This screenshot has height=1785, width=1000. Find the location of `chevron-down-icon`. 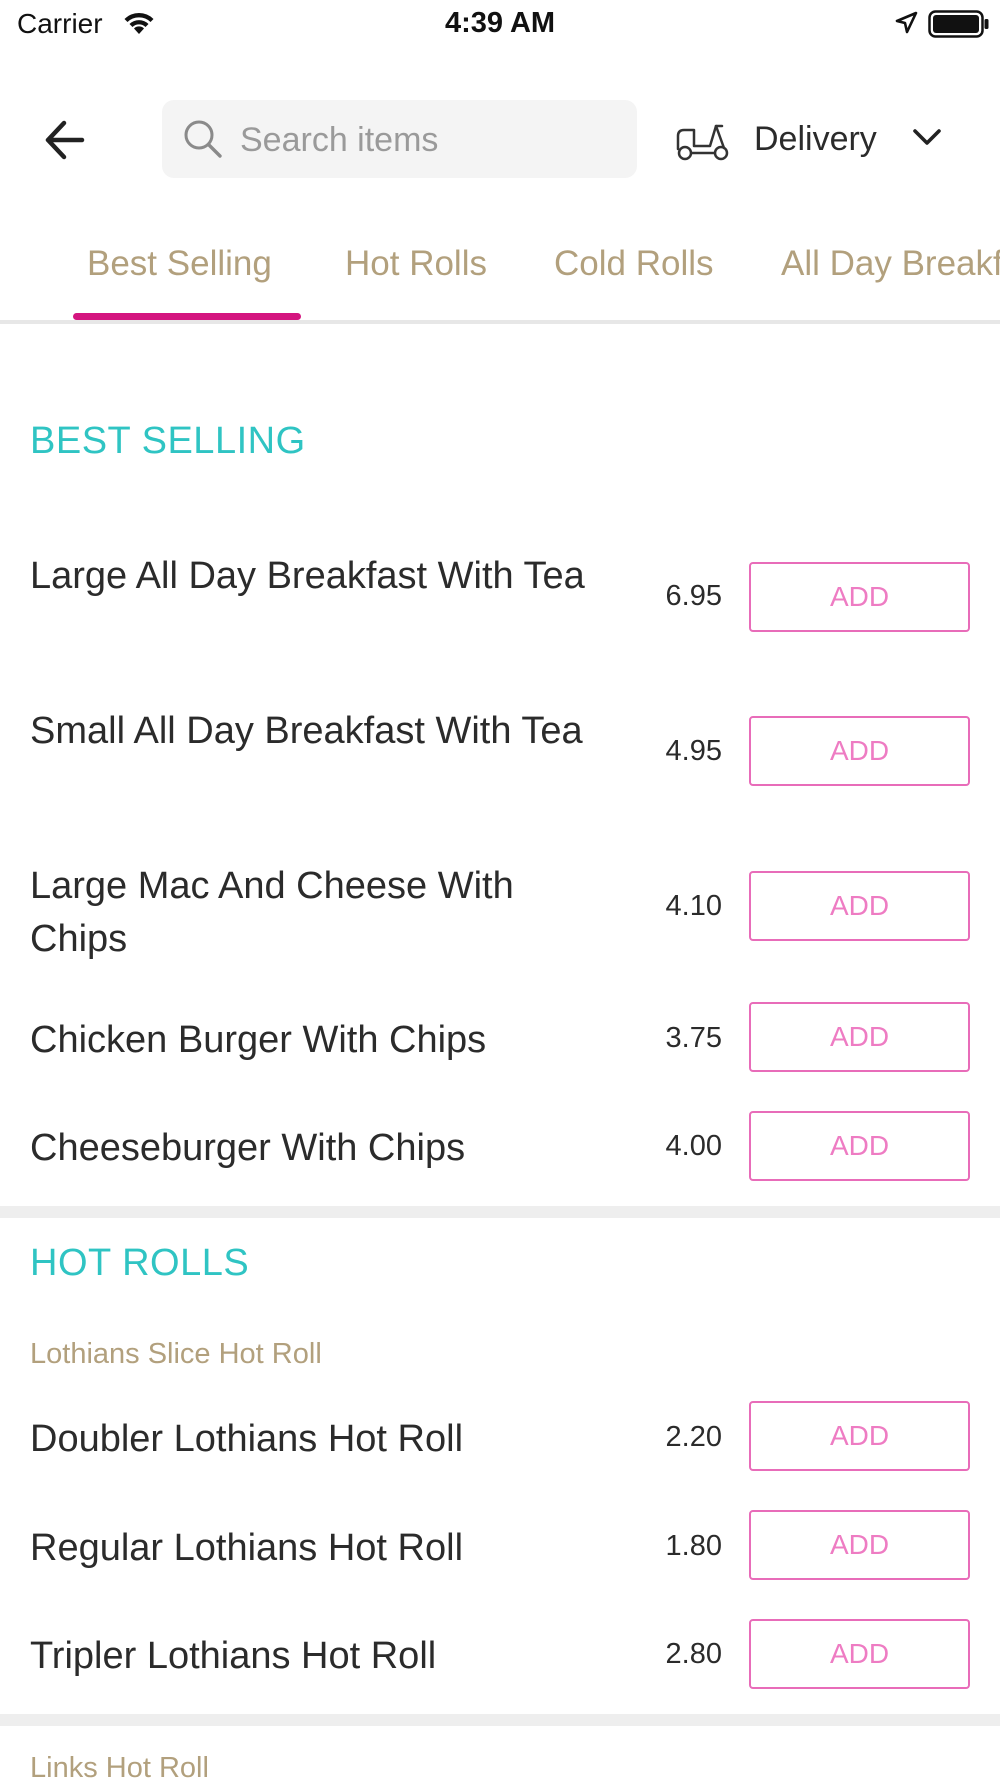

chevron-down-icon is located at coordinates (927, 139).